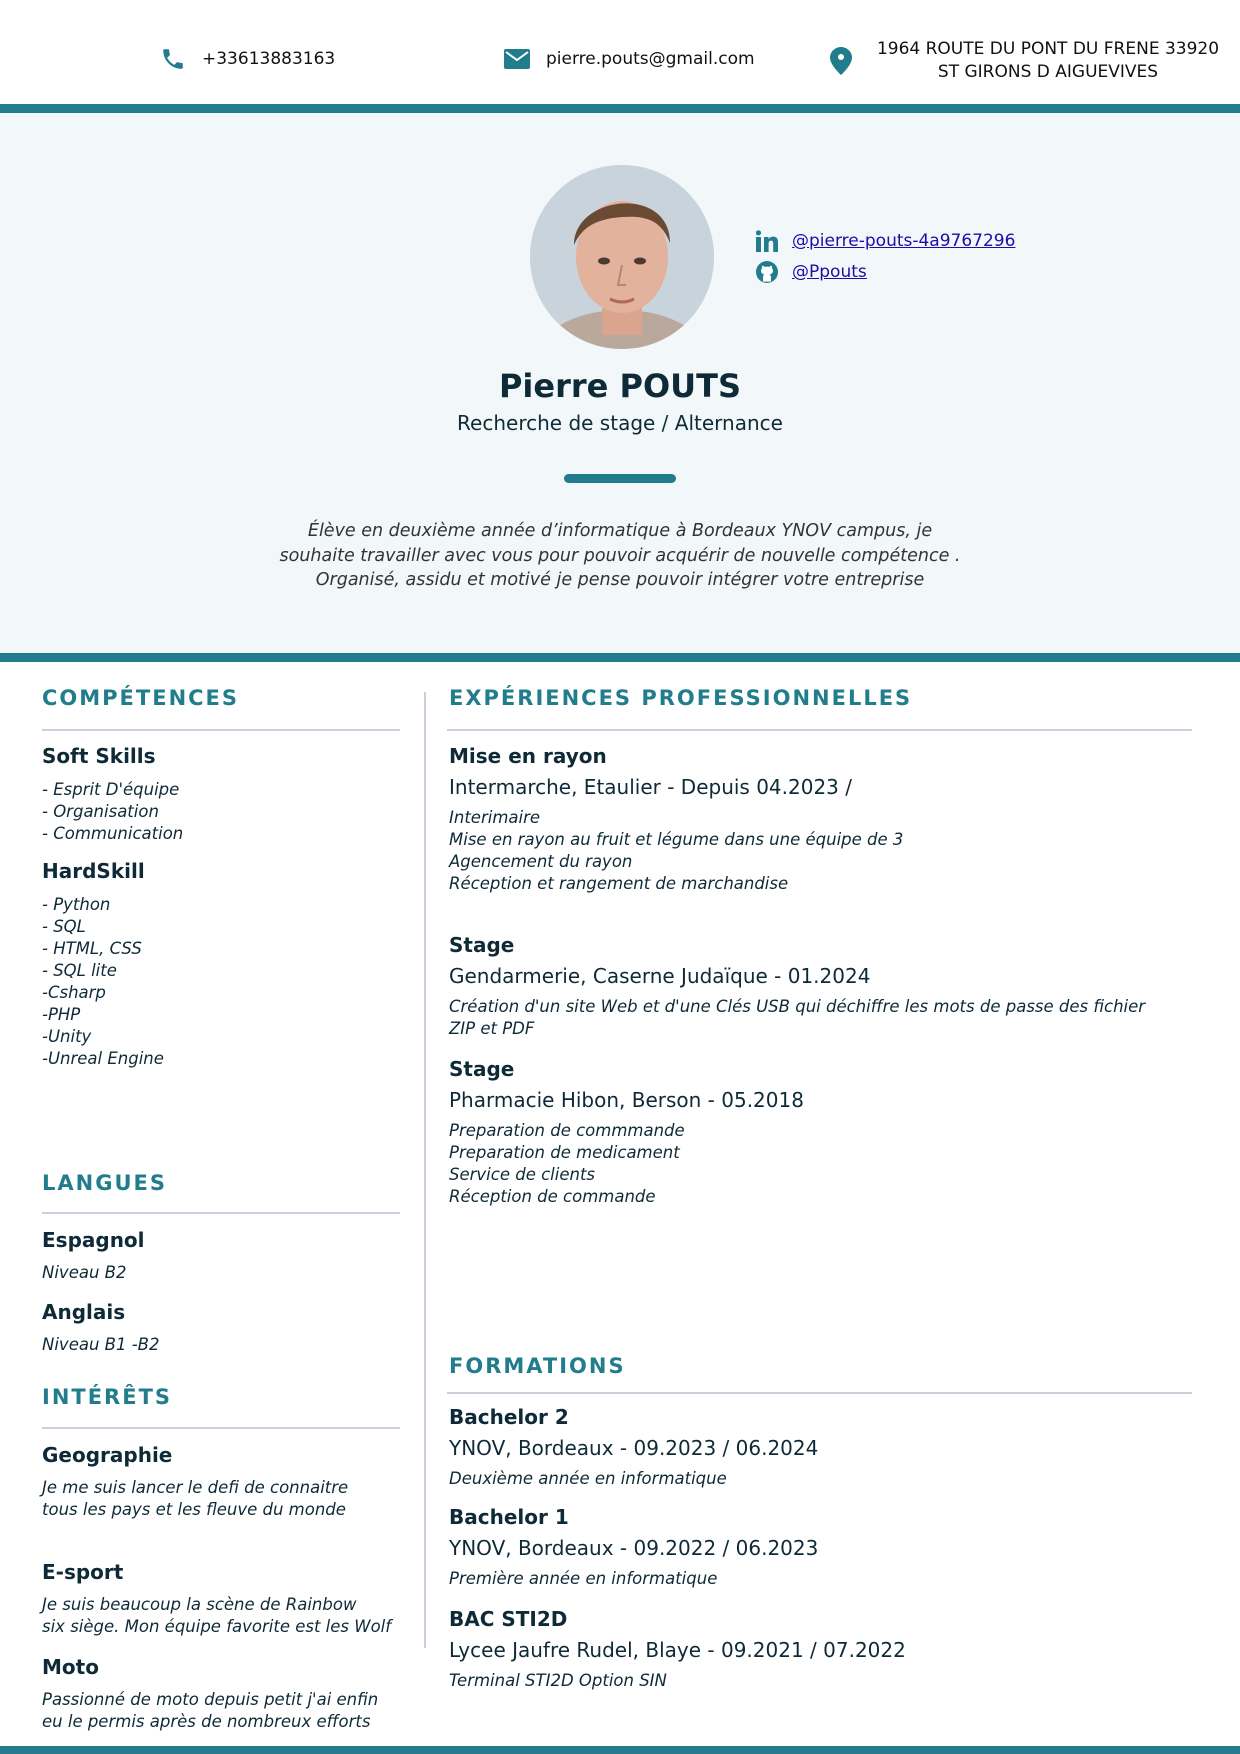 This screenshot has width=1240, height=1754. What do you see at coordinates (99, 756) in the screenshot?
I see `soft-skills-title: Soft Skills` at bounding box center [99, 756].